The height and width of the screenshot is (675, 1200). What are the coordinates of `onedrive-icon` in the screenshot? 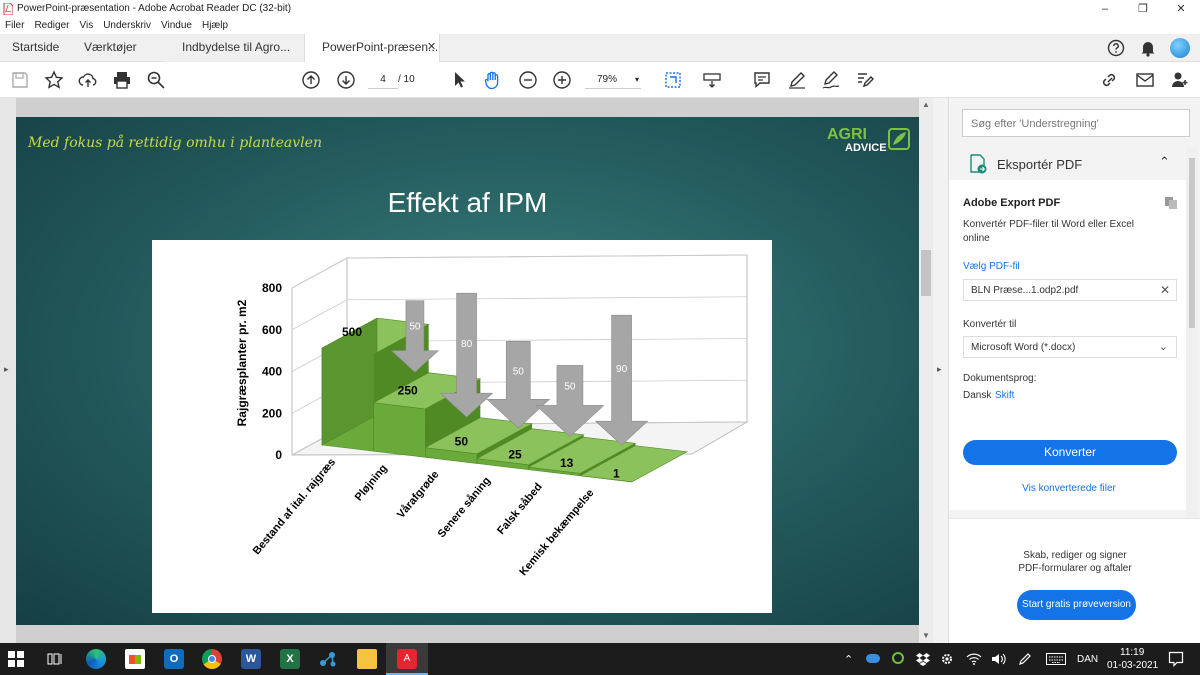 It's located at (873, 658).